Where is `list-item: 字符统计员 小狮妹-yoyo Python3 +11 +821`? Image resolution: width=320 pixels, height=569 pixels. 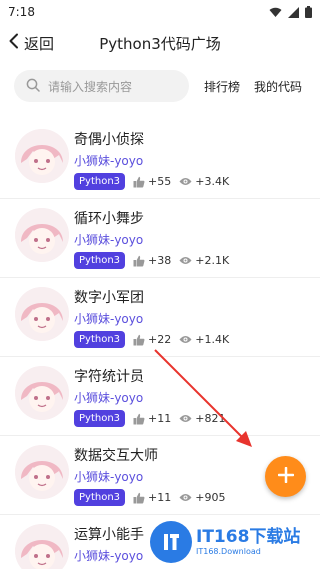
list-item: 字符统计员 小狮妹-yoyo Python3 +11 +821 is located at coordinates (160, 396).